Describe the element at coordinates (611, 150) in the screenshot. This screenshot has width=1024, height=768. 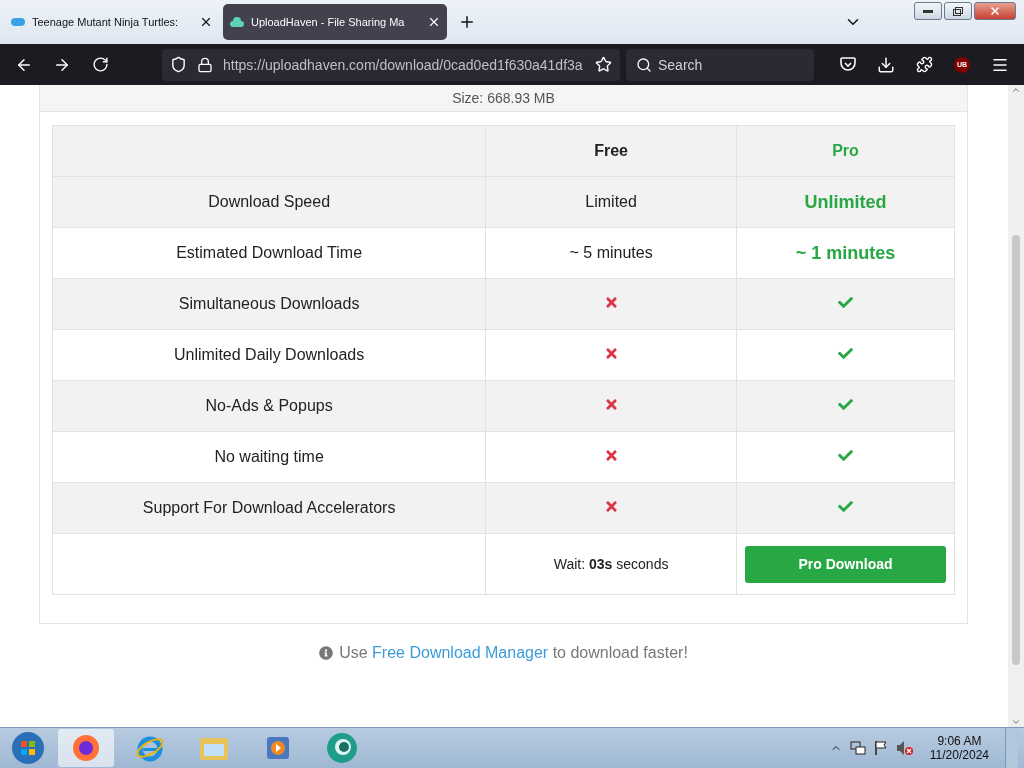
I see `column-header: Free` at that location.